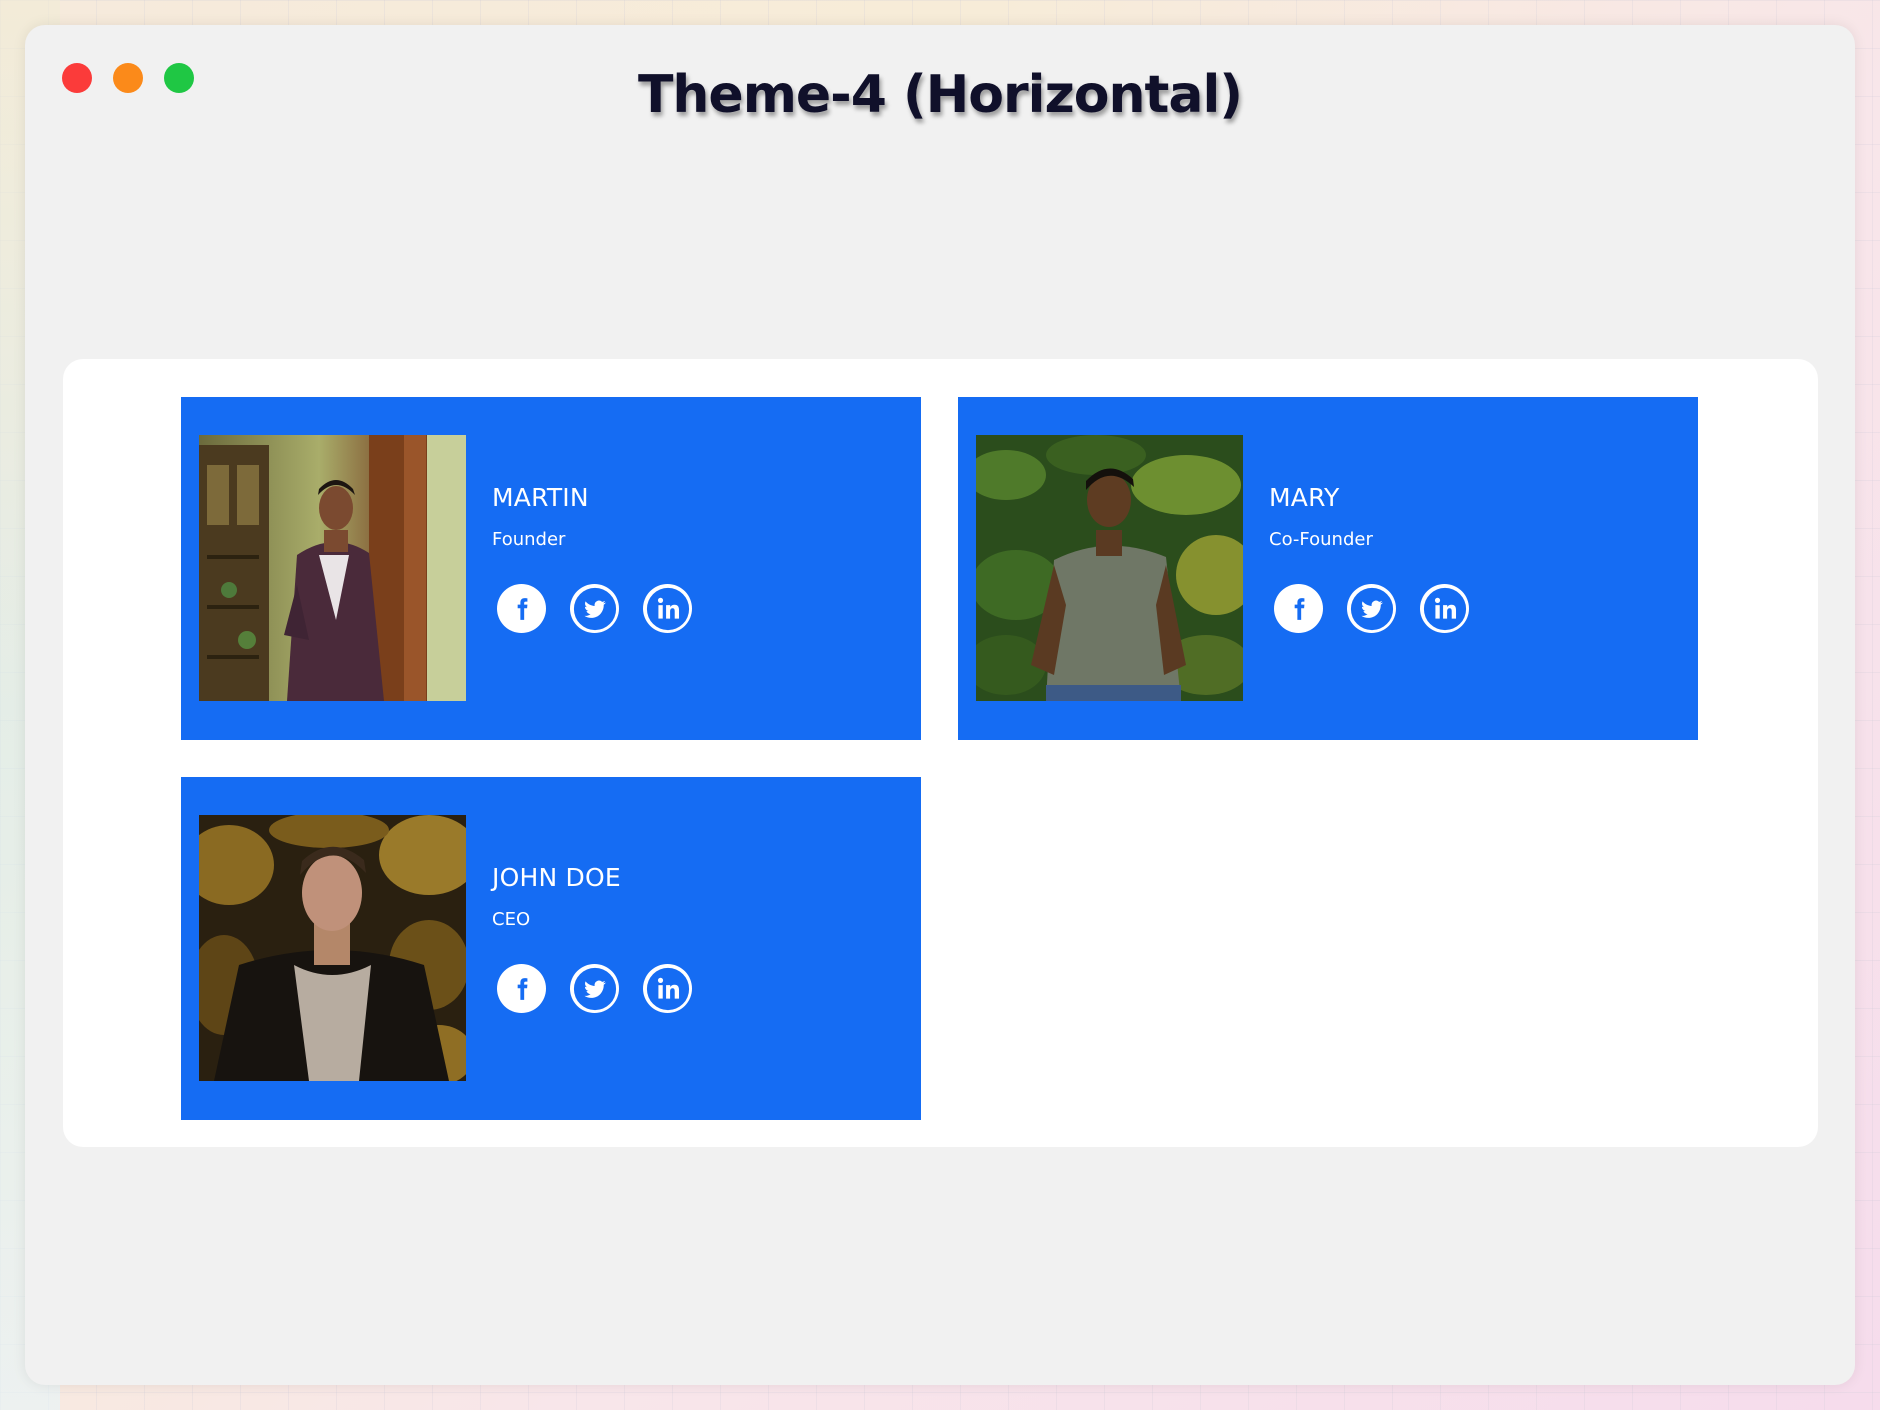 This screenshot has height=1410, width=1880. Describe the element at coordinates (1321, 539) in the screenshot. I see `member-role: Co-Founder` at that location.